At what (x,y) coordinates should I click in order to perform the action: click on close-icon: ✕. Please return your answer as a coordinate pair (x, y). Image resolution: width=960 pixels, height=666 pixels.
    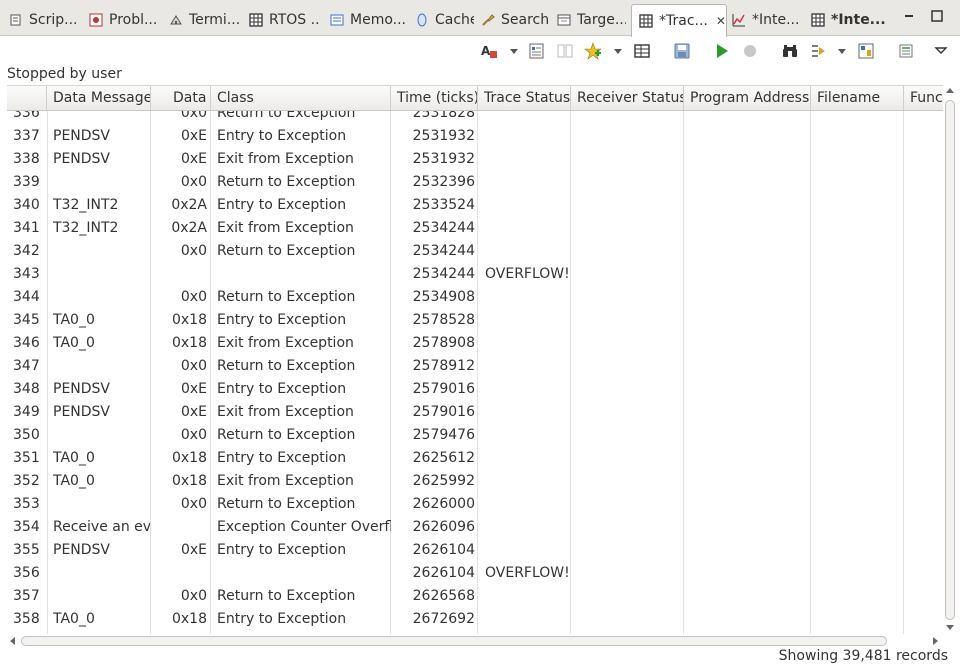
    Looking at the image, I should click on (721, 21).